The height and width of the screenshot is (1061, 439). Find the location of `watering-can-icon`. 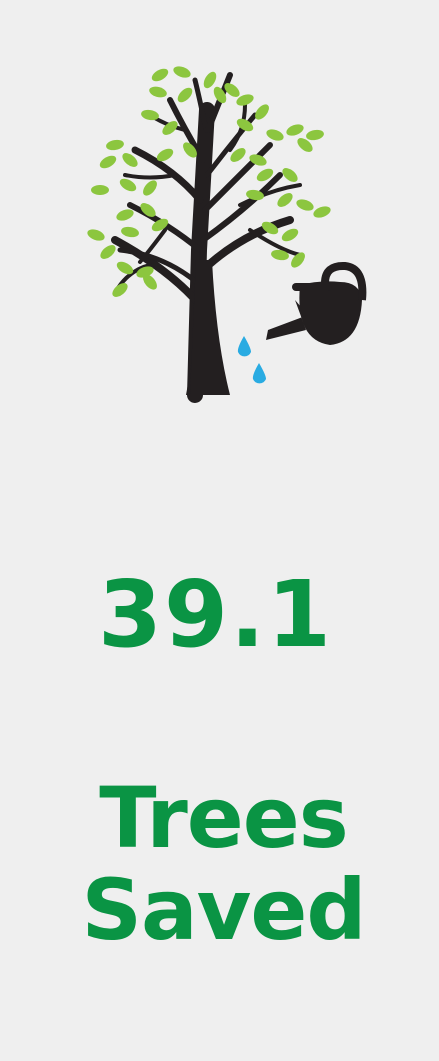

watering-can-icon is located at coordinates (316, 303).